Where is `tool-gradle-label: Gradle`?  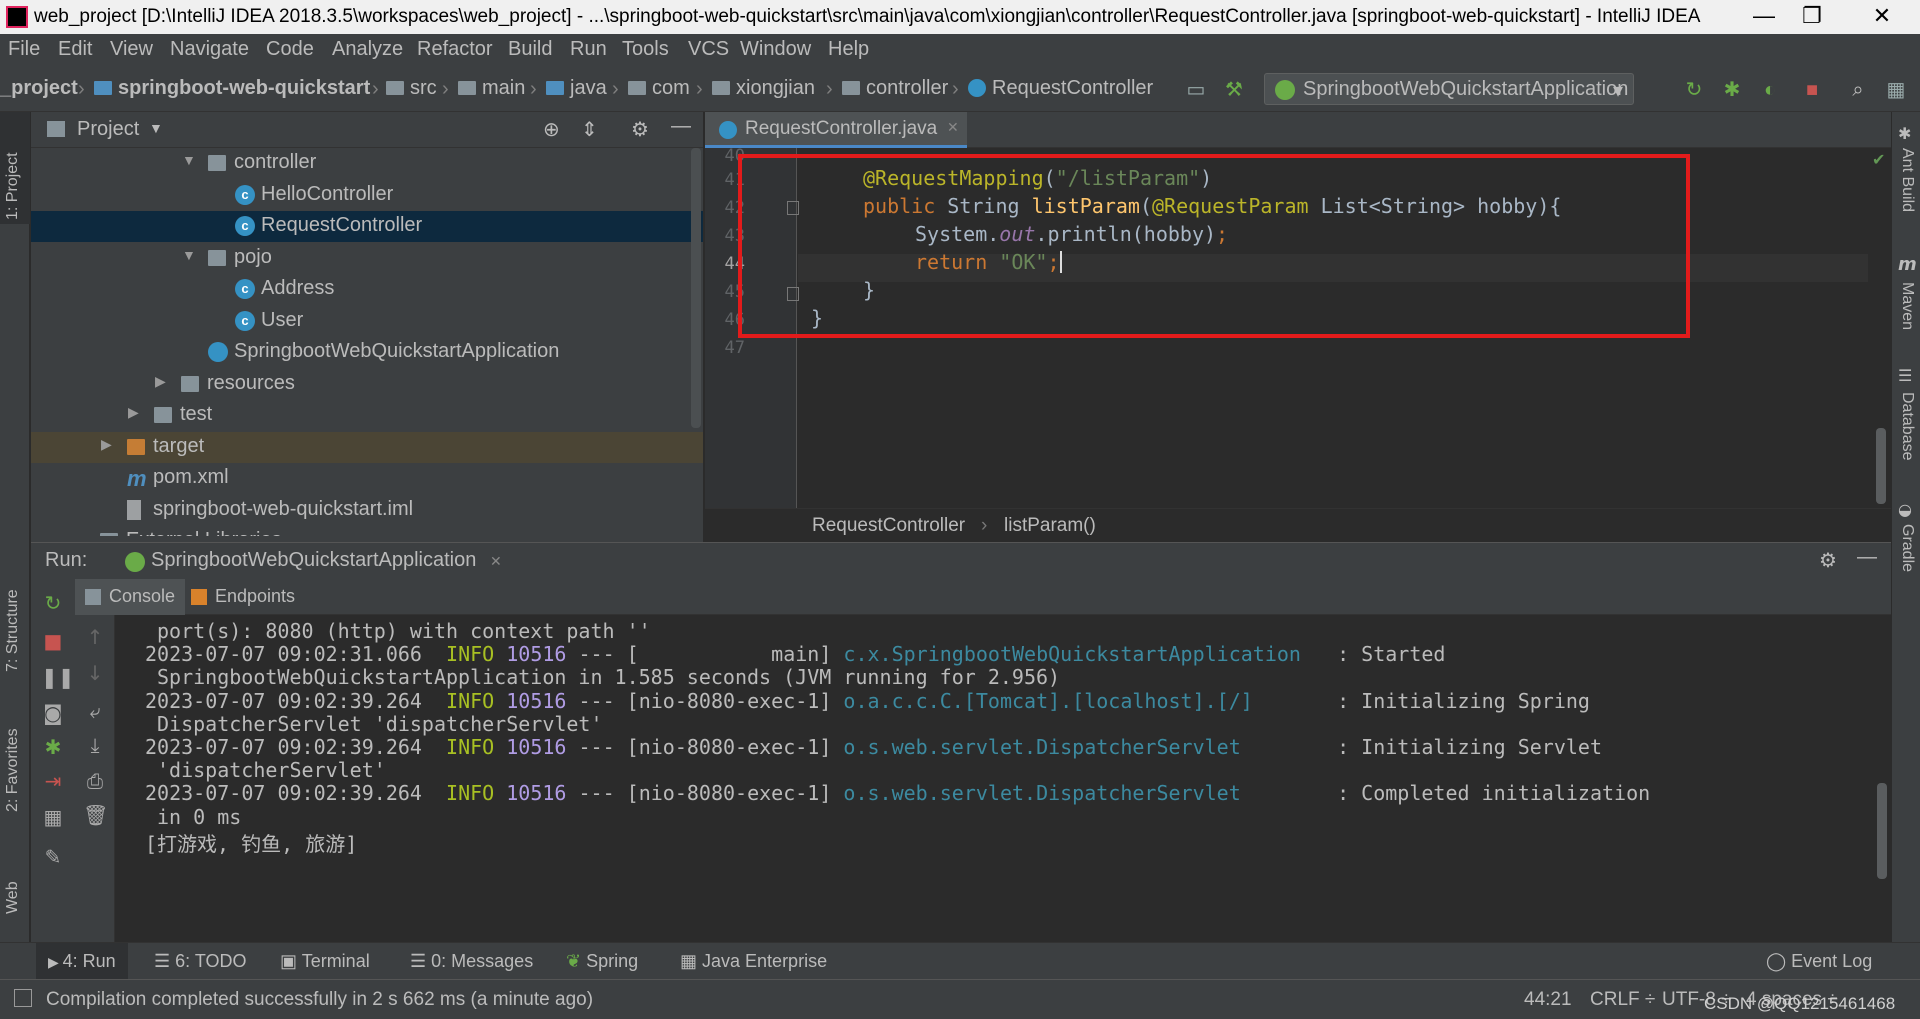 tool-gradle-label: Gradle is located at coordinates (1907, 548).